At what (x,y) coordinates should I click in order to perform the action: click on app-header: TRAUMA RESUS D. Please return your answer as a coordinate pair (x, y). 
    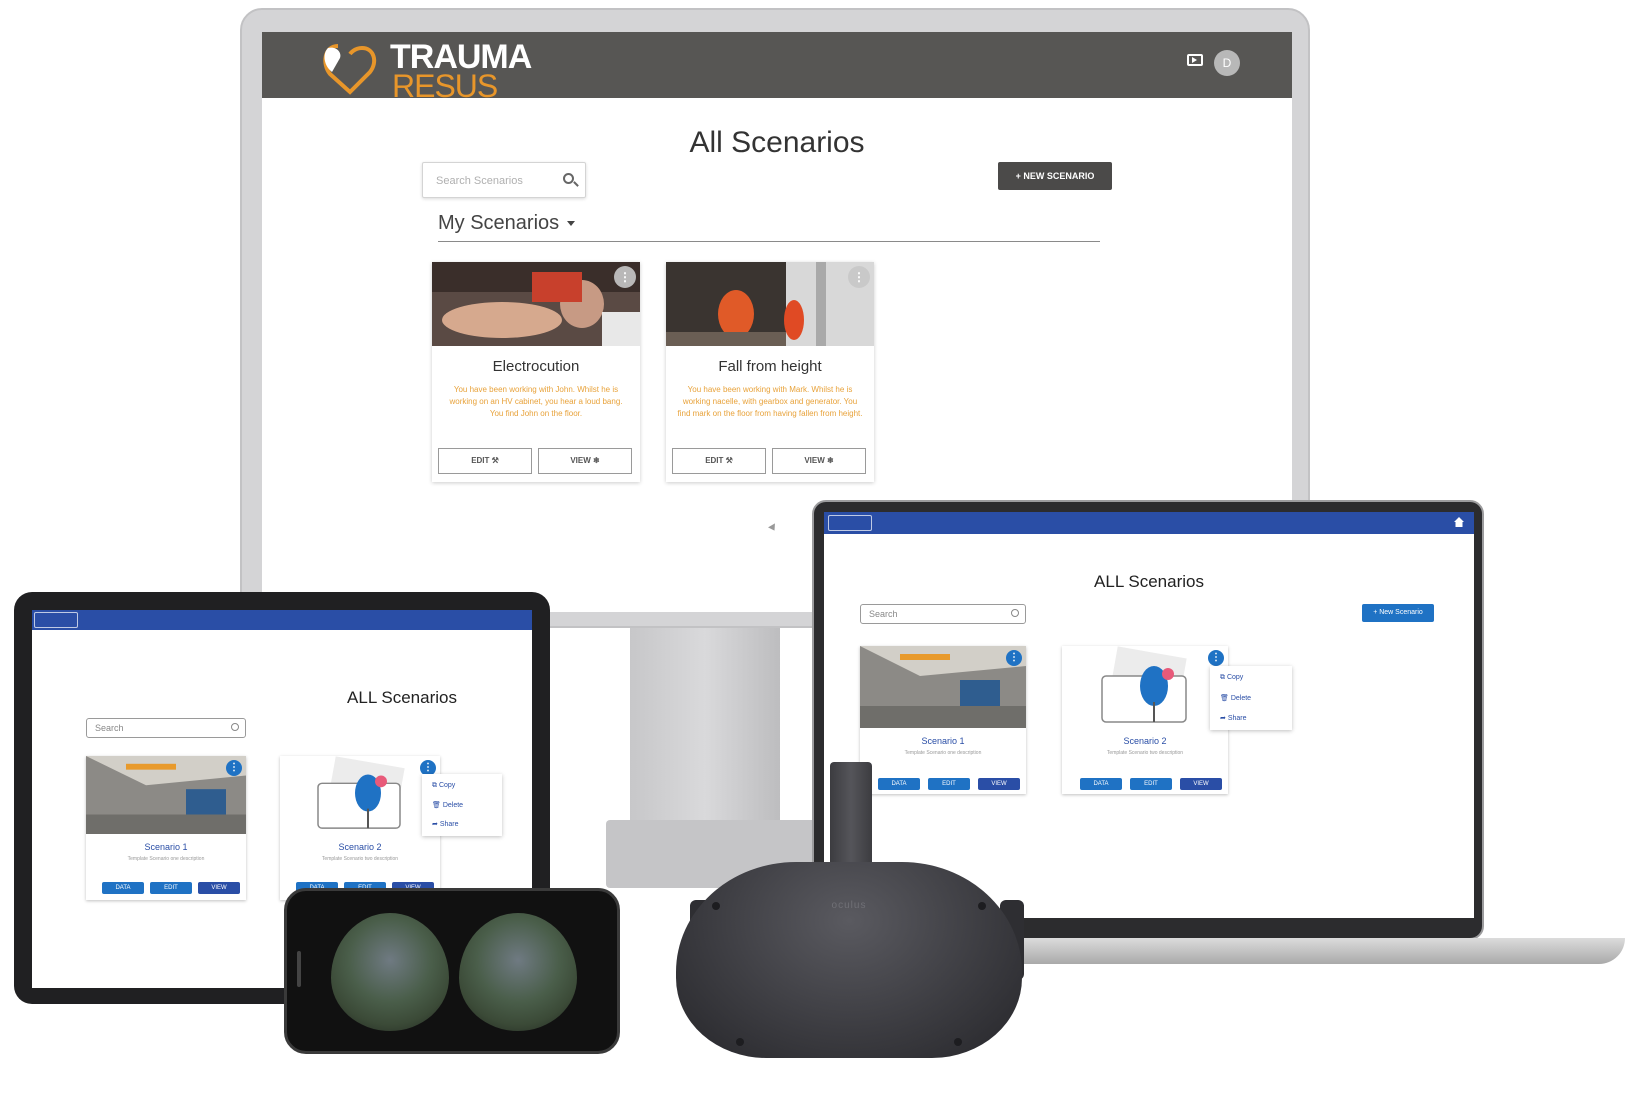
    Looking at the image, I should click on (777, 68).